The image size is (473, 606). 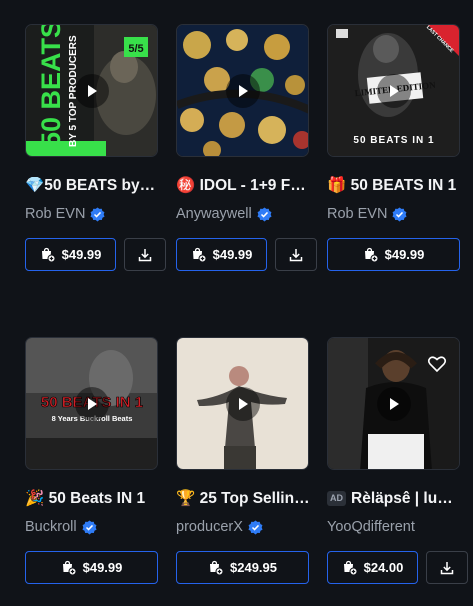 What do you see at coordinates (383, 567) in the screenshot?
I see `price-label: $24.00` at bounding box center [383, 567].